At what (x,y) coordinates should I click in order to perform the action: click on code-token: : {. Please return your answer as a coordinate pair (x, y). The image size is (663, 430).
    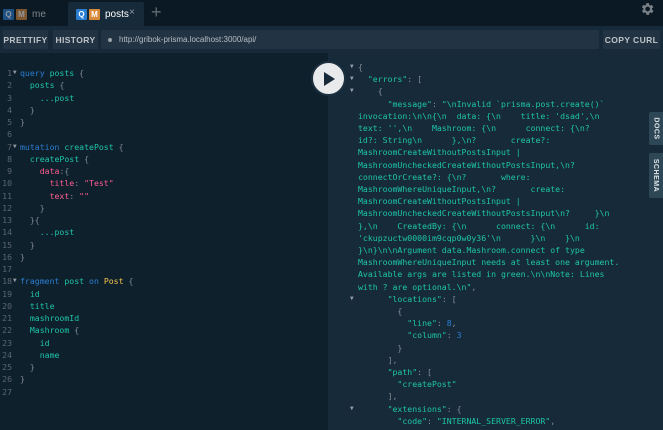
    Looking at the image, I should click on (454, 408).